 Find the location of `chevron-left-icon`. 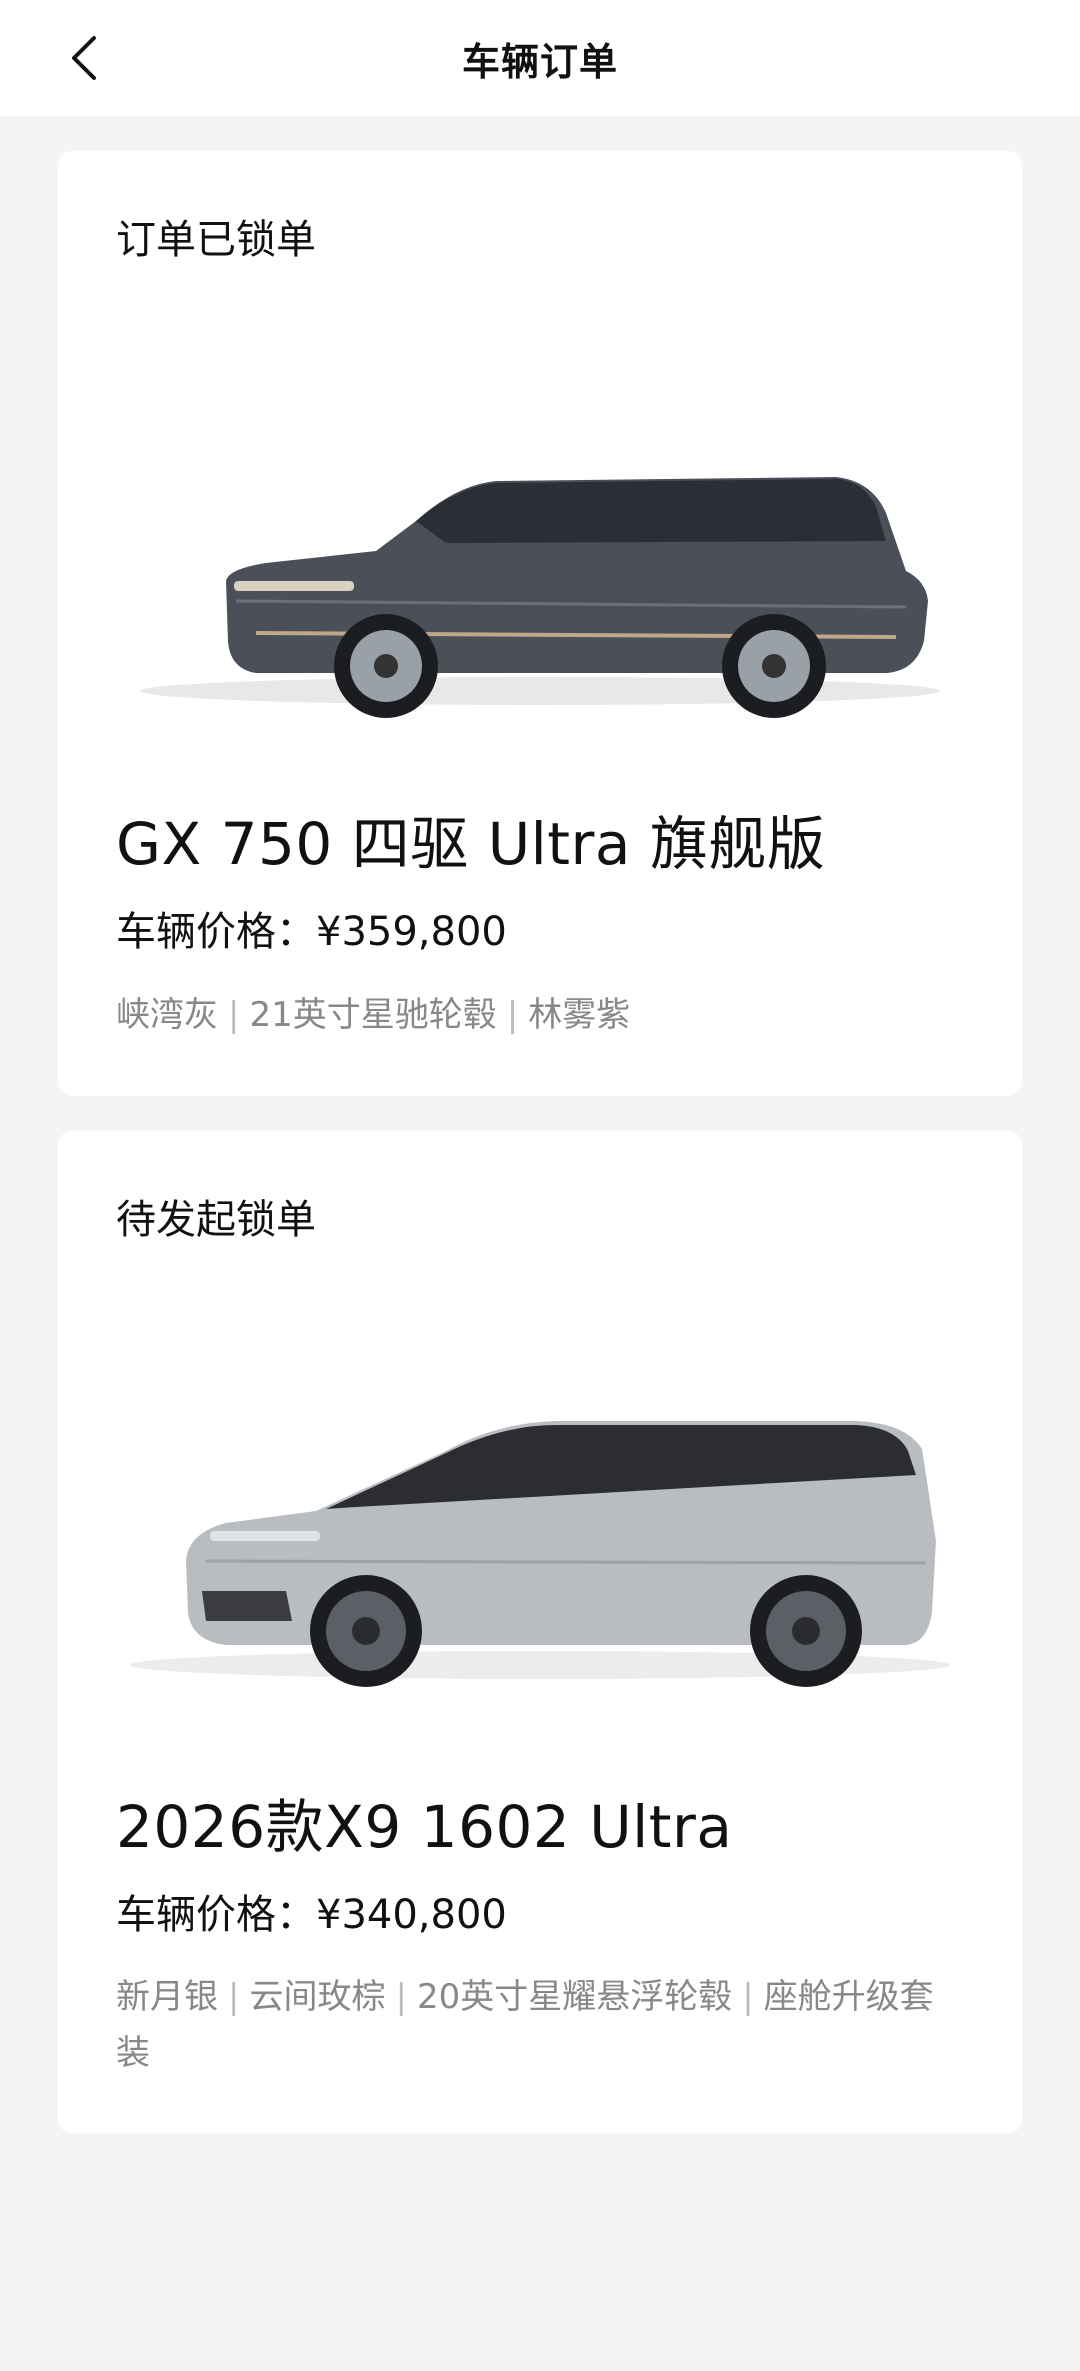

chevron-left-icon is located at coordinates (84, 58).